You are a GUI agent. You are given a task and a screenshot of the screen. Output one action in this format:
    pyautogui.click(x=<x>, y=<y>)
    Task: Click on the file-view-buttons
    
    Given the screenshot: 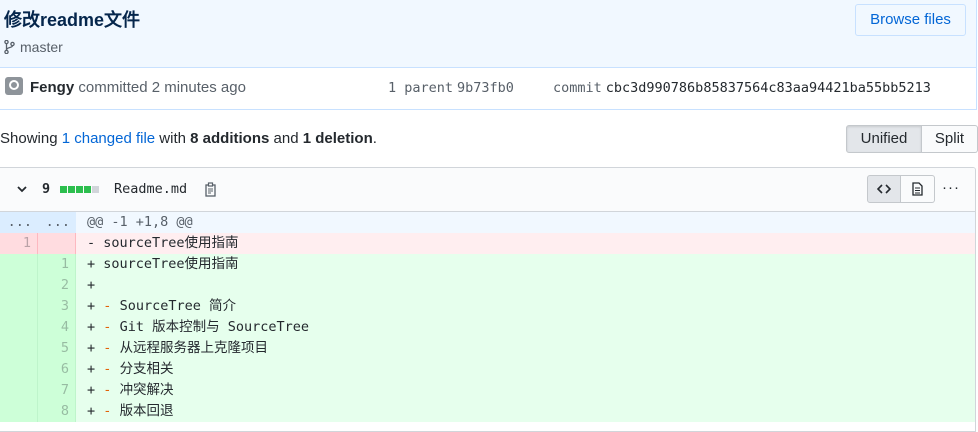 What is the action you would take?
    pyautogui.click(x=901, y=189)
    